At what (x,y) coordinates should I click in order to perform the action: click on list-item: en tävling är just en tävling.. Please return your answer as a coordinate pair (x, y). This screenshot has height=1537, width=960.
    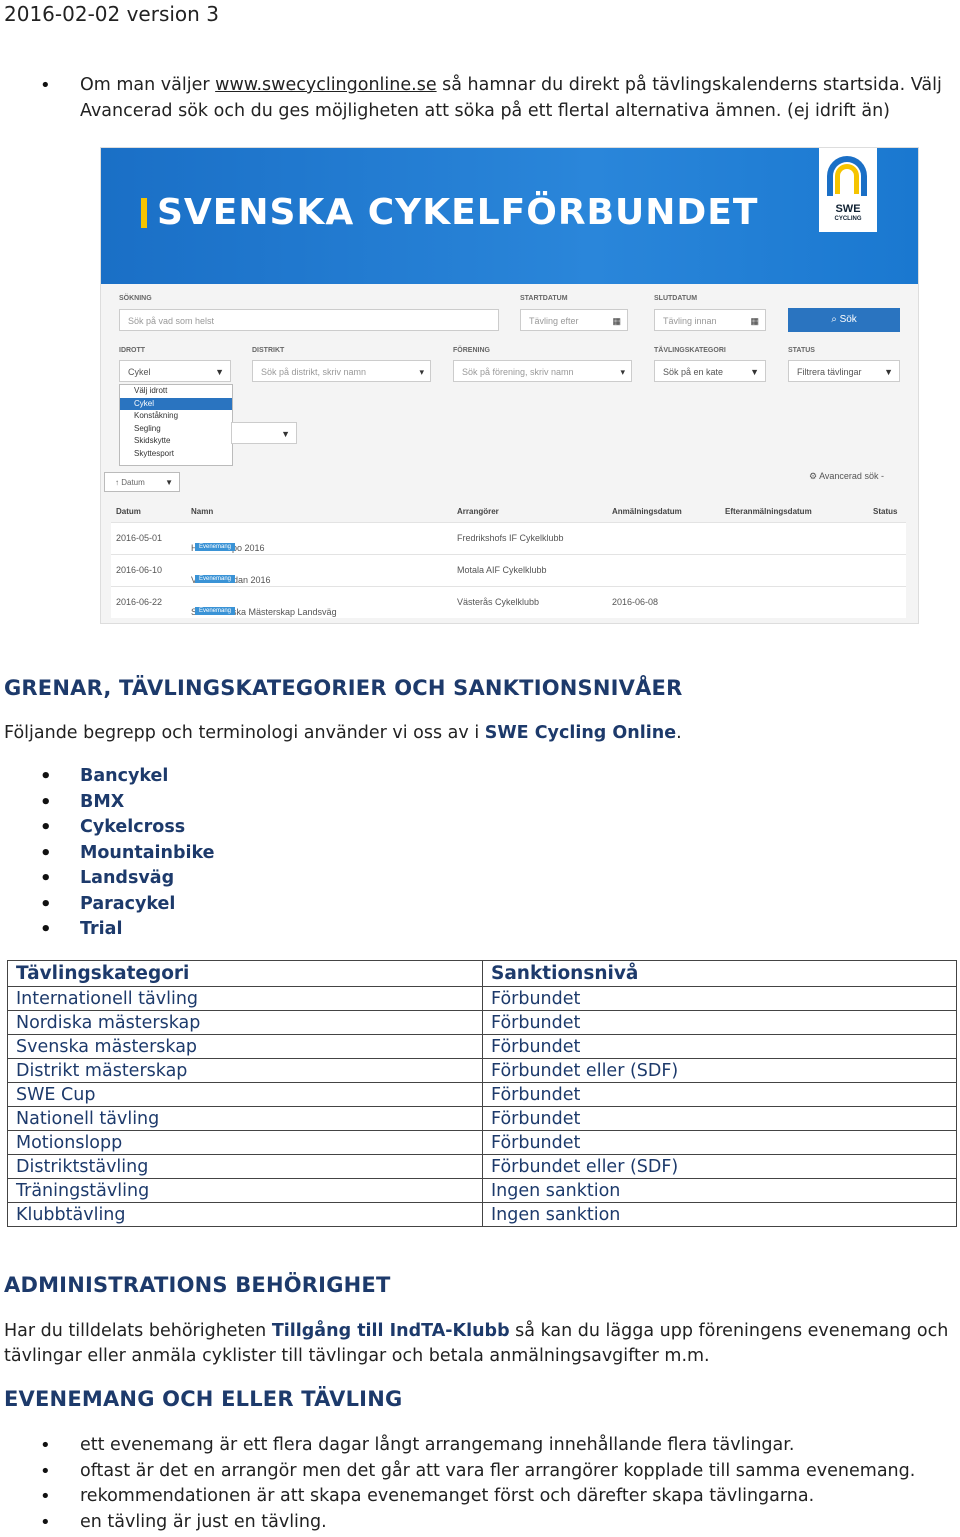
    Looking at the image, I should click on (457, 1523).